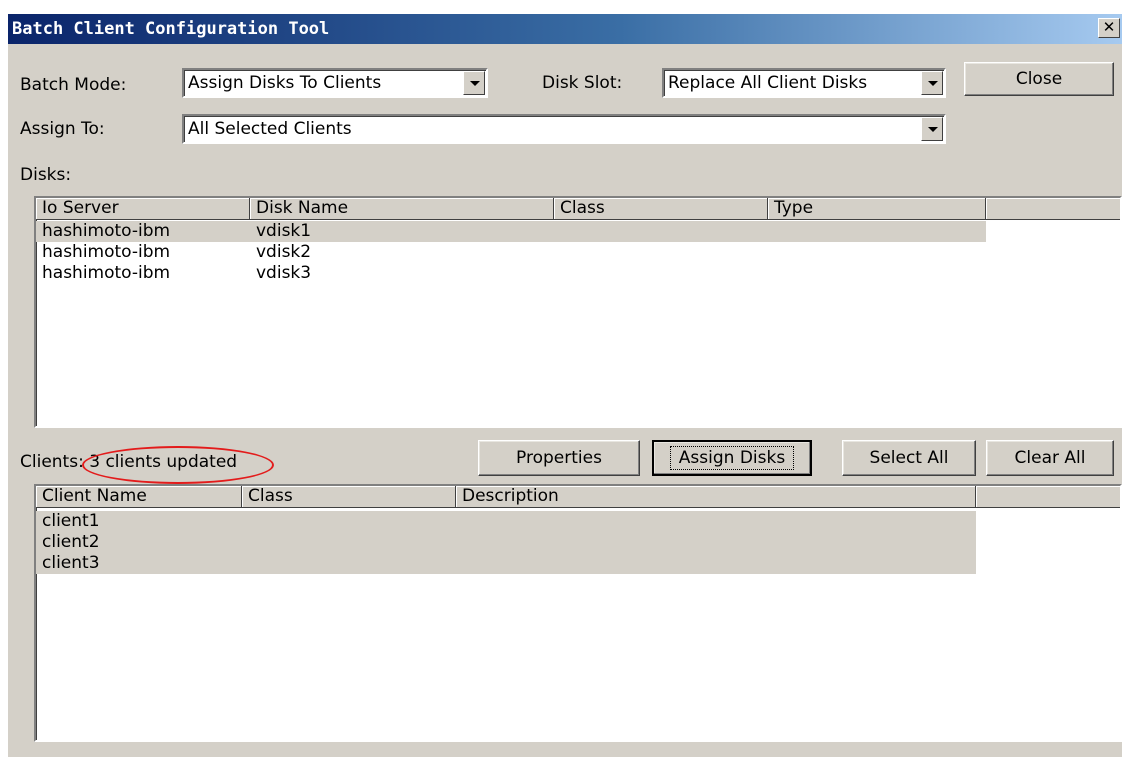 The image size is (1130, 757). Describe the element at coordinates (1109, 28) in the screenshot. I see `close-window-icon: ✕` at that location.